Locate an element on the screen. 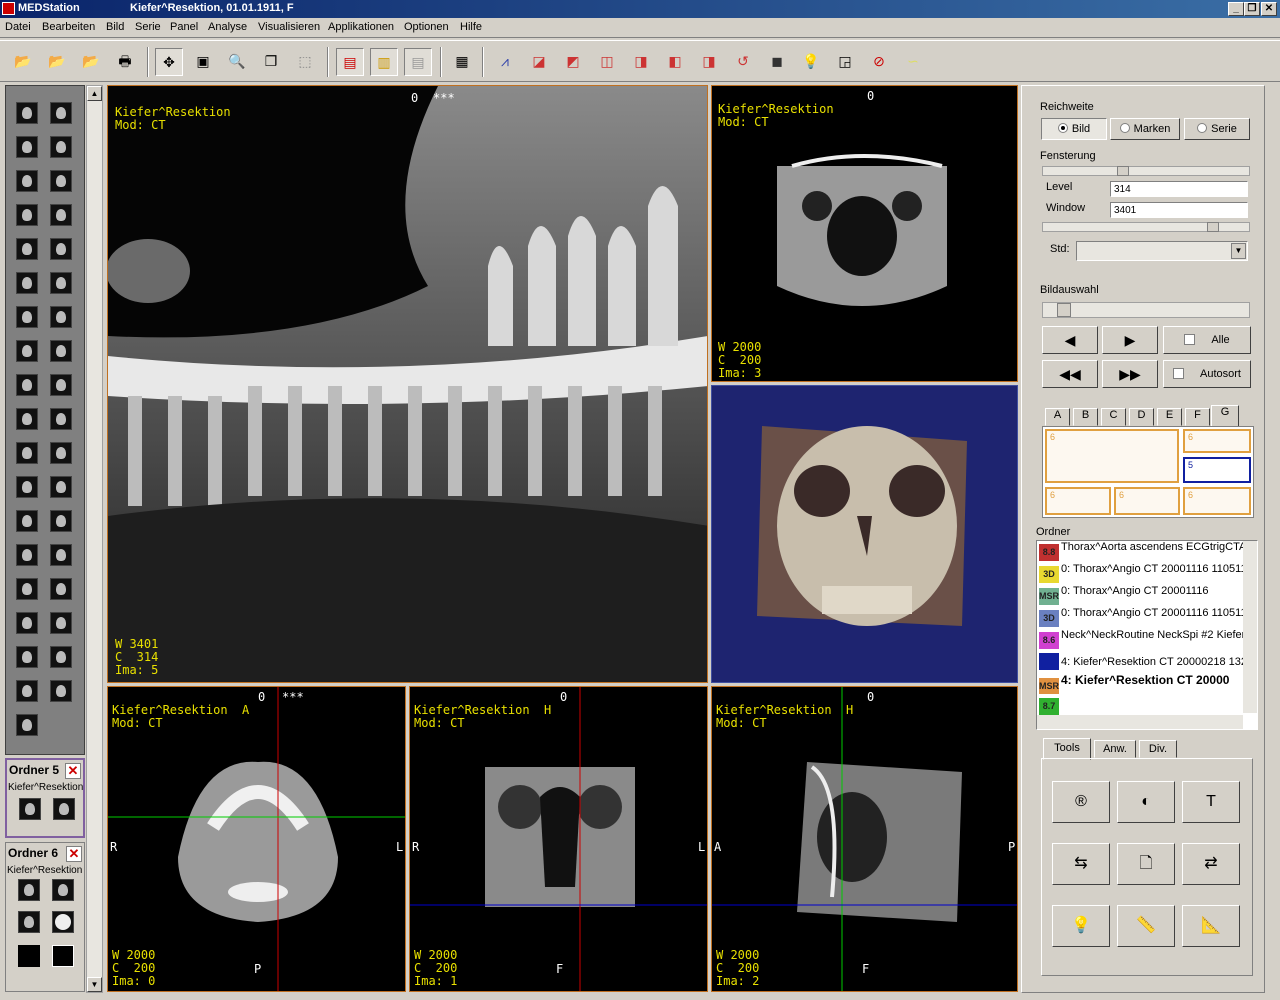 This screenshot has height=1000, width=1280. cube-icon: ◼ is located at coordinates (777, 62).